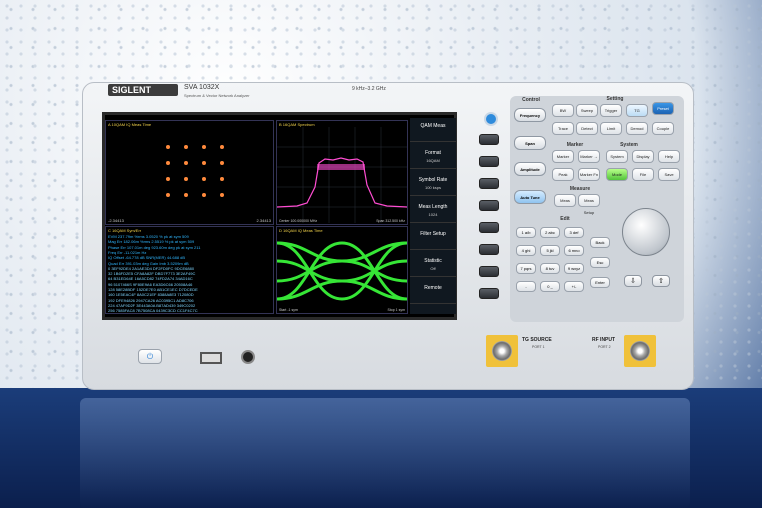  What do you see at coordinates (433, 268) in the screenshot?
I see `softkey-value: Off` at bounding box center [433, 268].